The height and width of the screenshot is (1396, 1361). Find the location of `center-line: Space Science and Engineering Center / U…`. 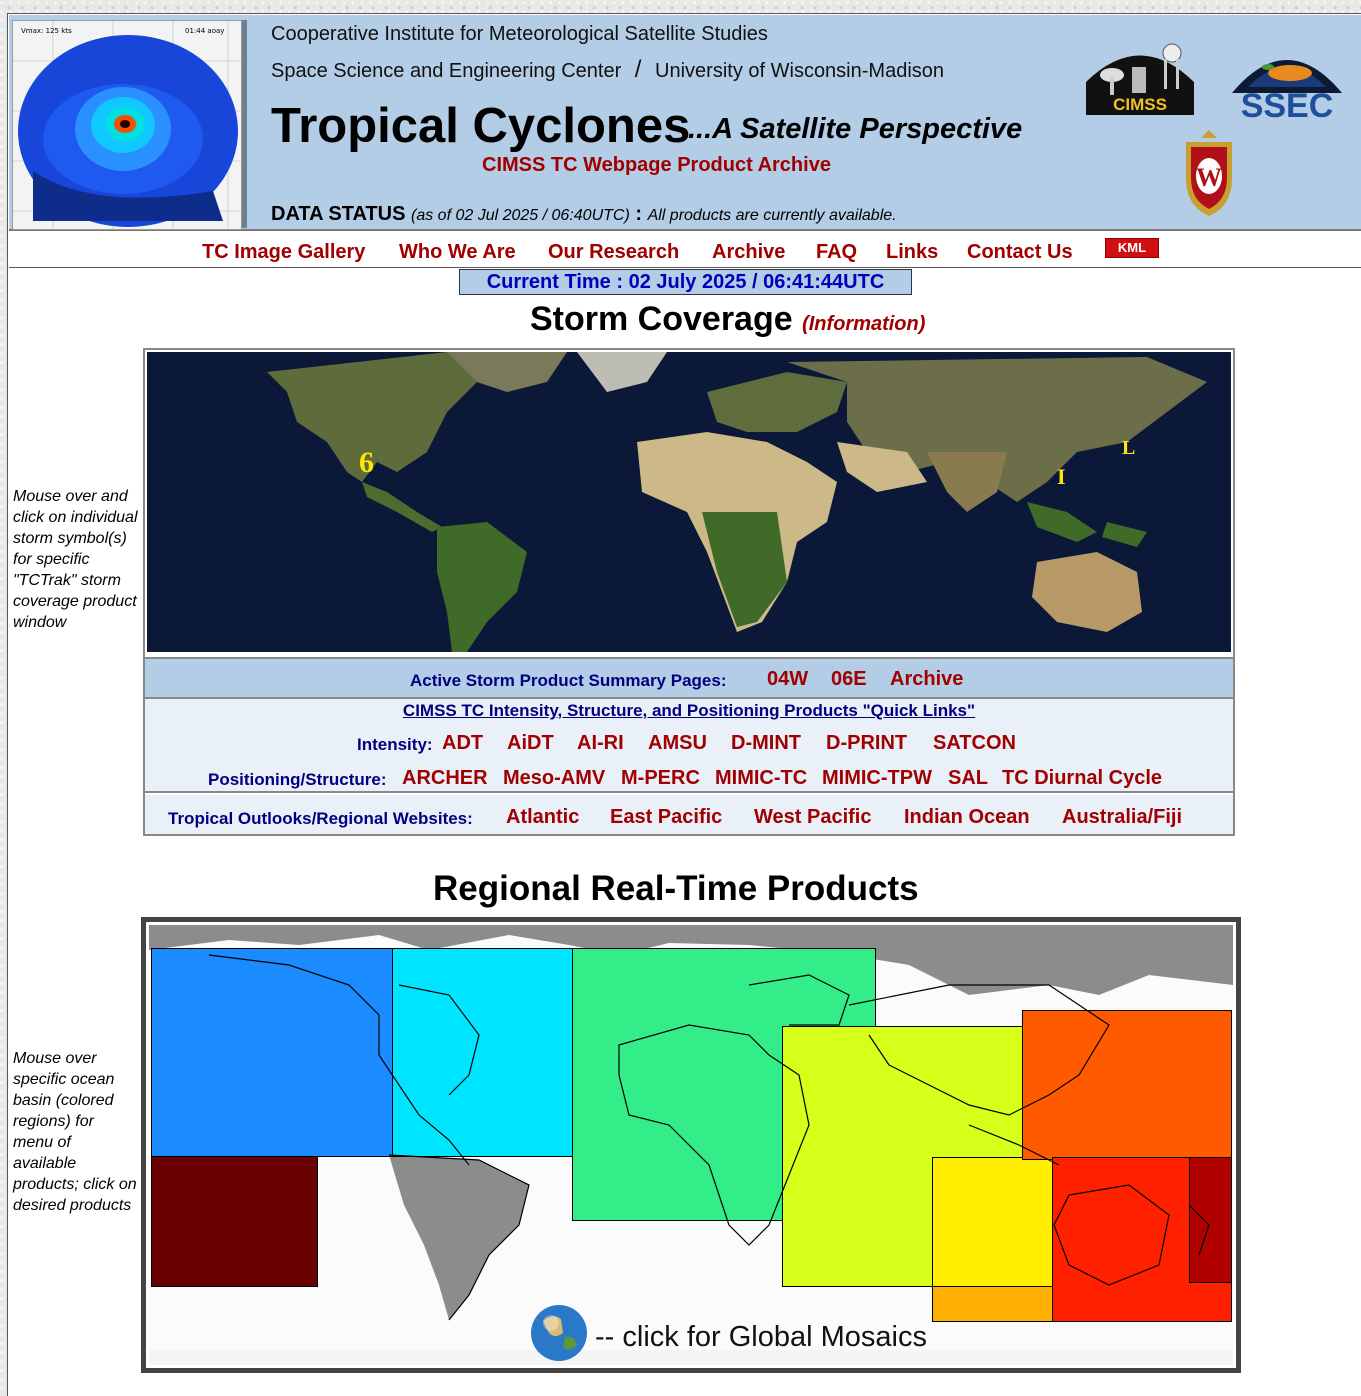

center-line: Space Science and Engineering Center / U… is located at coordinates (607, 70).